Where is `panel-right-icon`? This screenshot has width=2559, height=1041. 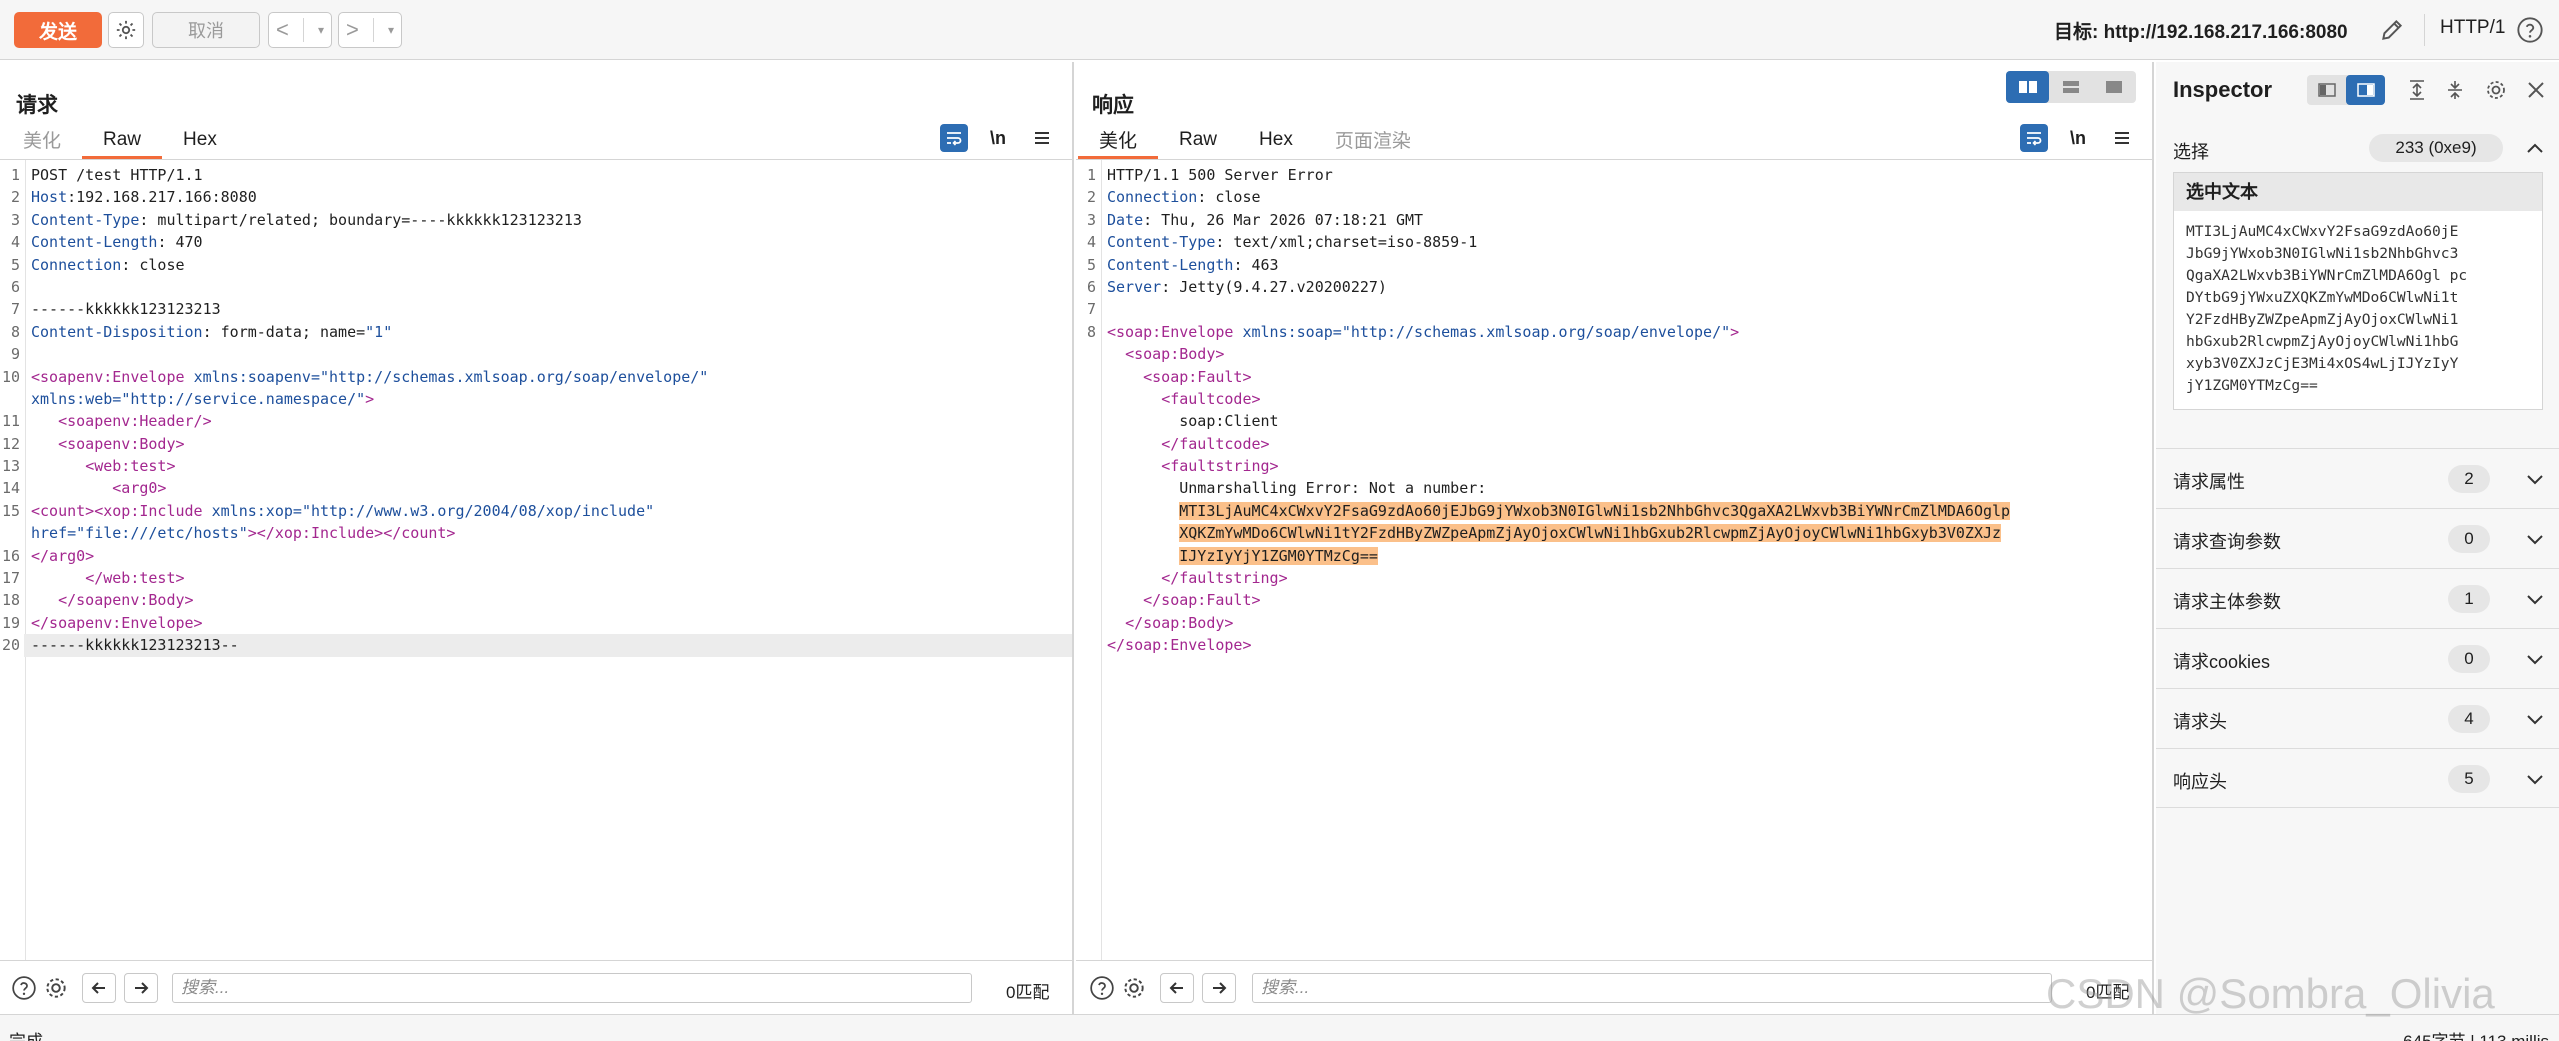 panel-right-icon is located at coordinates (2365, 90).